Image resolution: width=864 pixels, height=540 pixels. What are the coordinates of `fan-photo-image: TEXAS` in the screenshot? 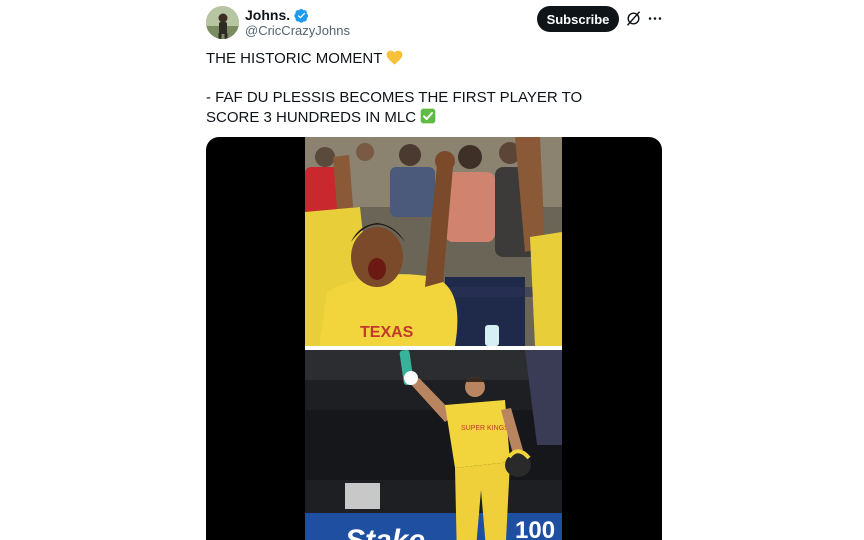 It's located at (433, 241).